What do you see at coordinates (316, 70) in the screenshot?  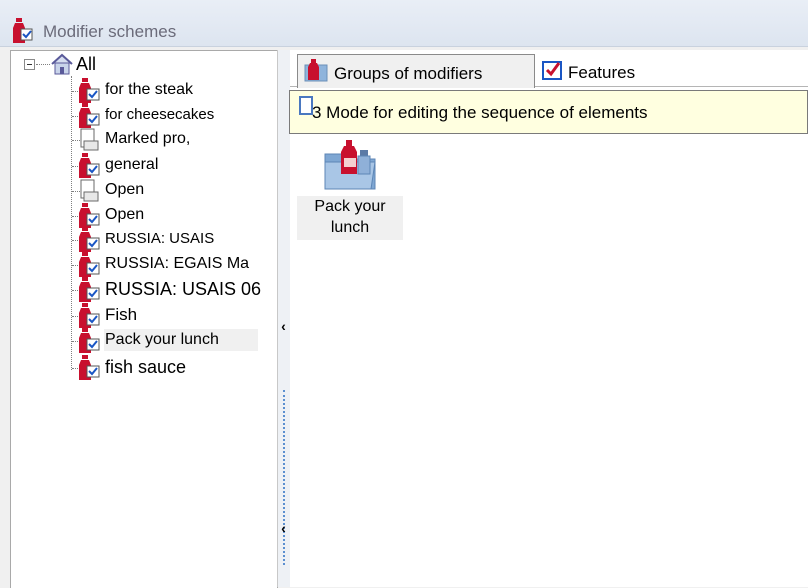 I see `modifier-groups-icon` at bounding box center [316, 70].